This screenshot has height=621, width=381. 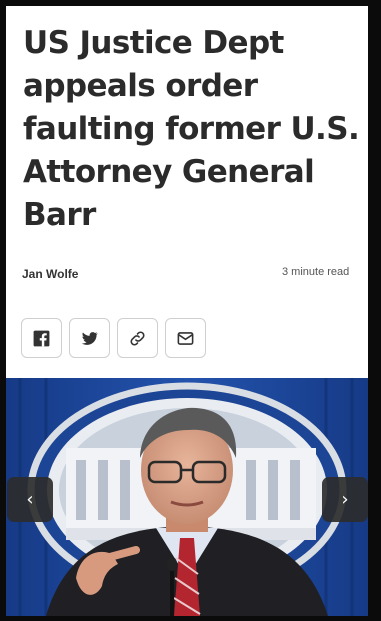 I want to click on chevron-left-icon: ‹, so click(x=30, y=499).